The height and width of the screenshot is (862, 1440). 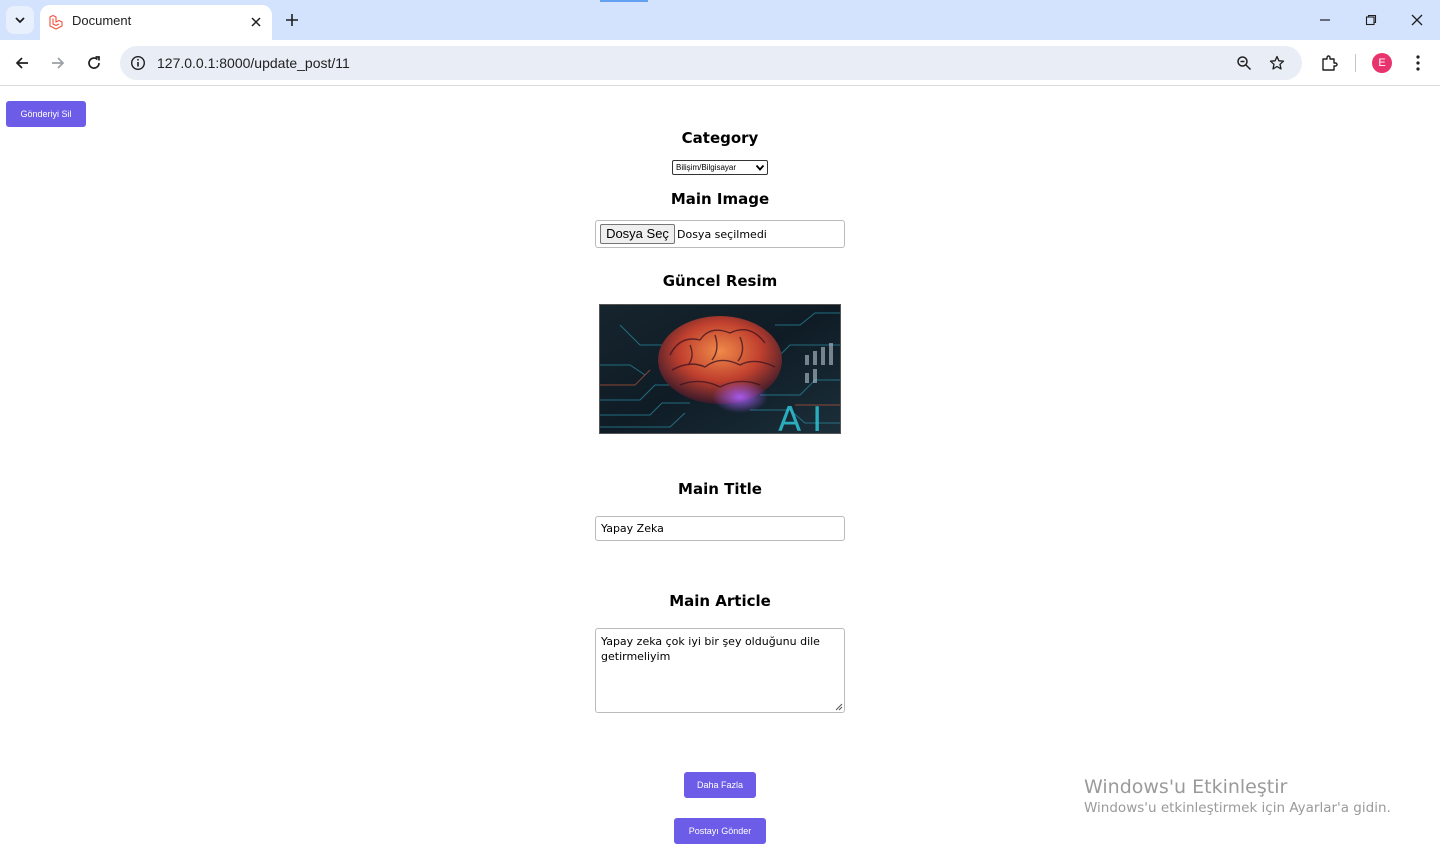 I want to click on category-selected-value: Bilişim/Bilgisayar, so click(x=706, y=167).